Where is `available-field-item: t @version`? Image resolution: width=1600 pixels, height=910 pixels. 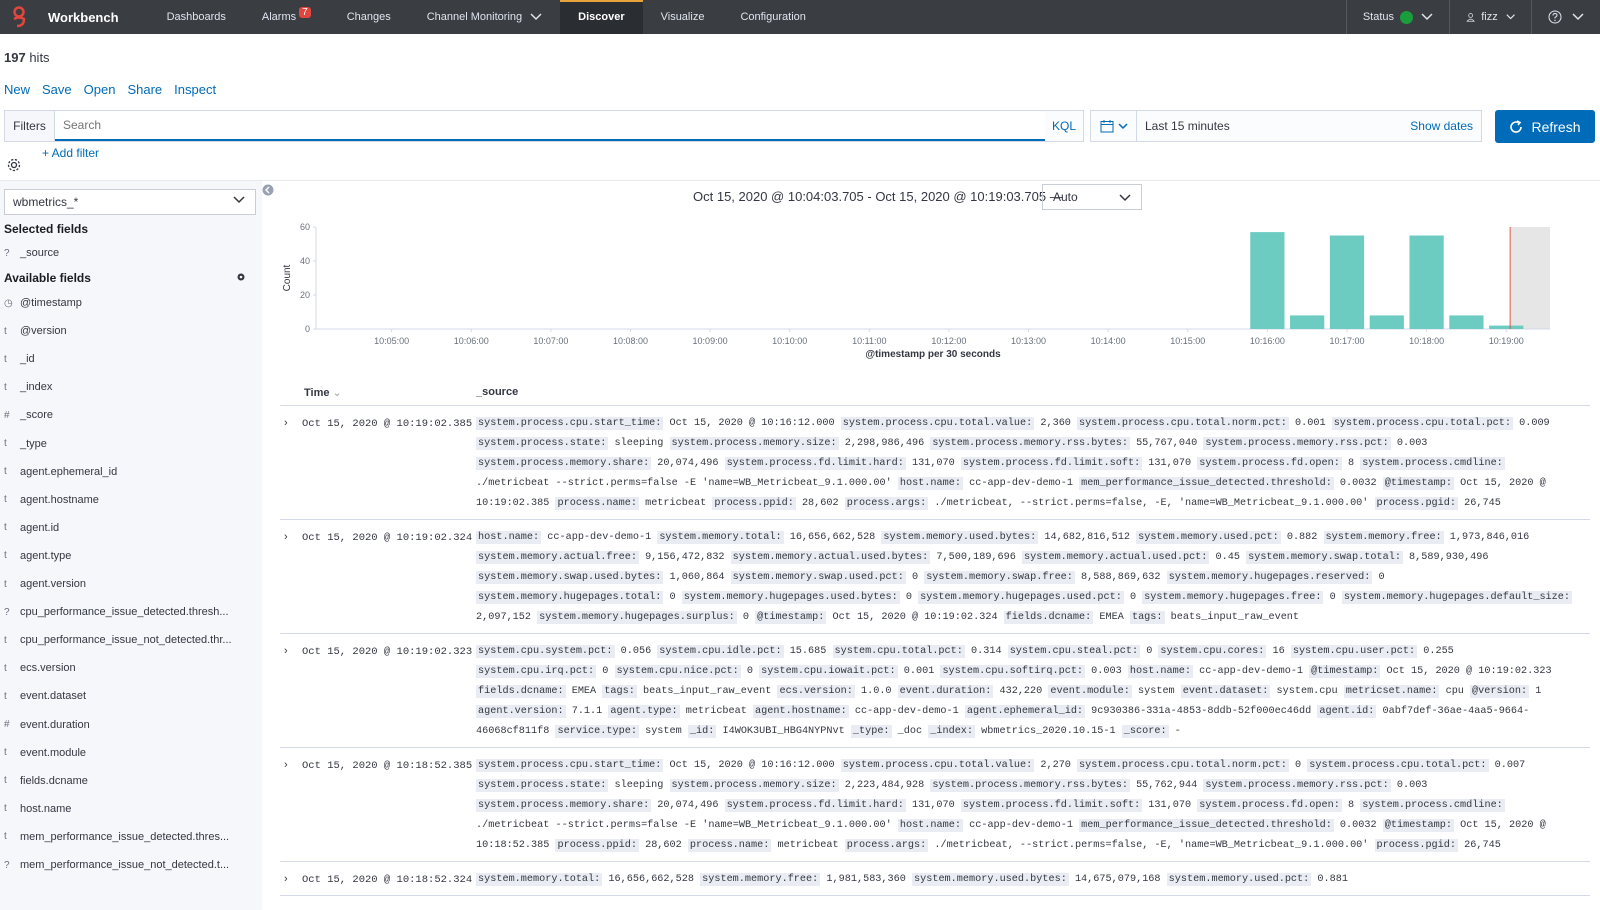
available-field-item: t @version is located at coordinates (35, 331).